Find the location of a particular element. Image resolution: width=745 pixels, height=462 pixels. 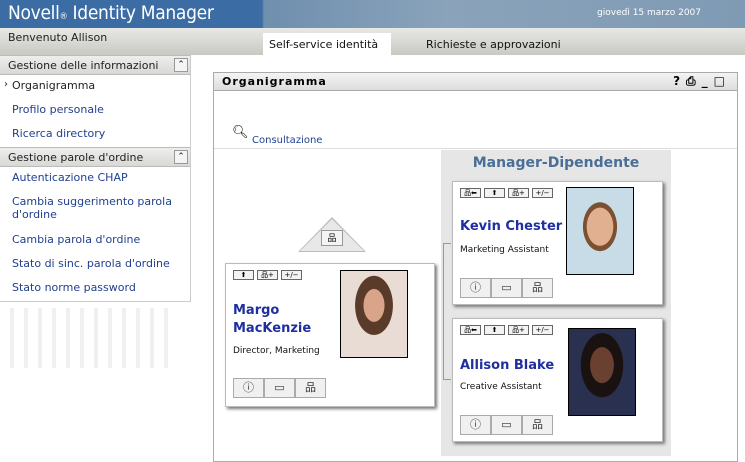

first-name: Margo is located at coordinates (272, 311).